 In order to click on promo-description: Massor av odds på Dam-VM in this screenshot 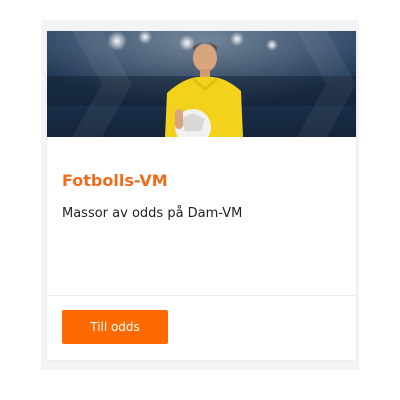, I will do `click(152, 213)`.